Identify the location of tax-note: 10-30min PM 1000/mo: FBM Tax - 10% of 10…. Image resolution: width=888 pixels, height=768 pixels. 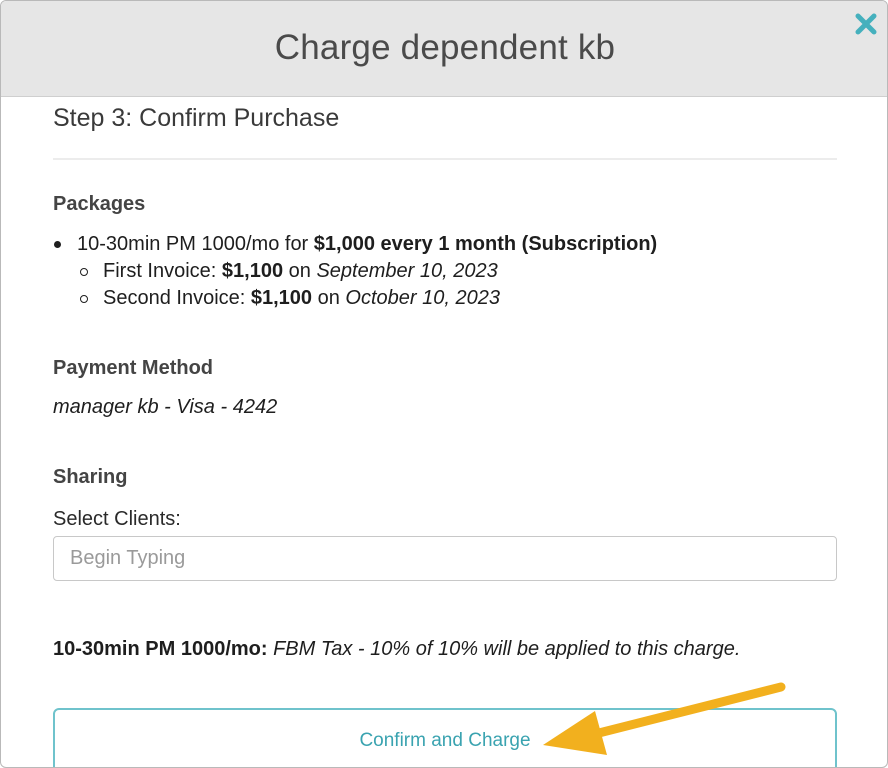
(396, 649).